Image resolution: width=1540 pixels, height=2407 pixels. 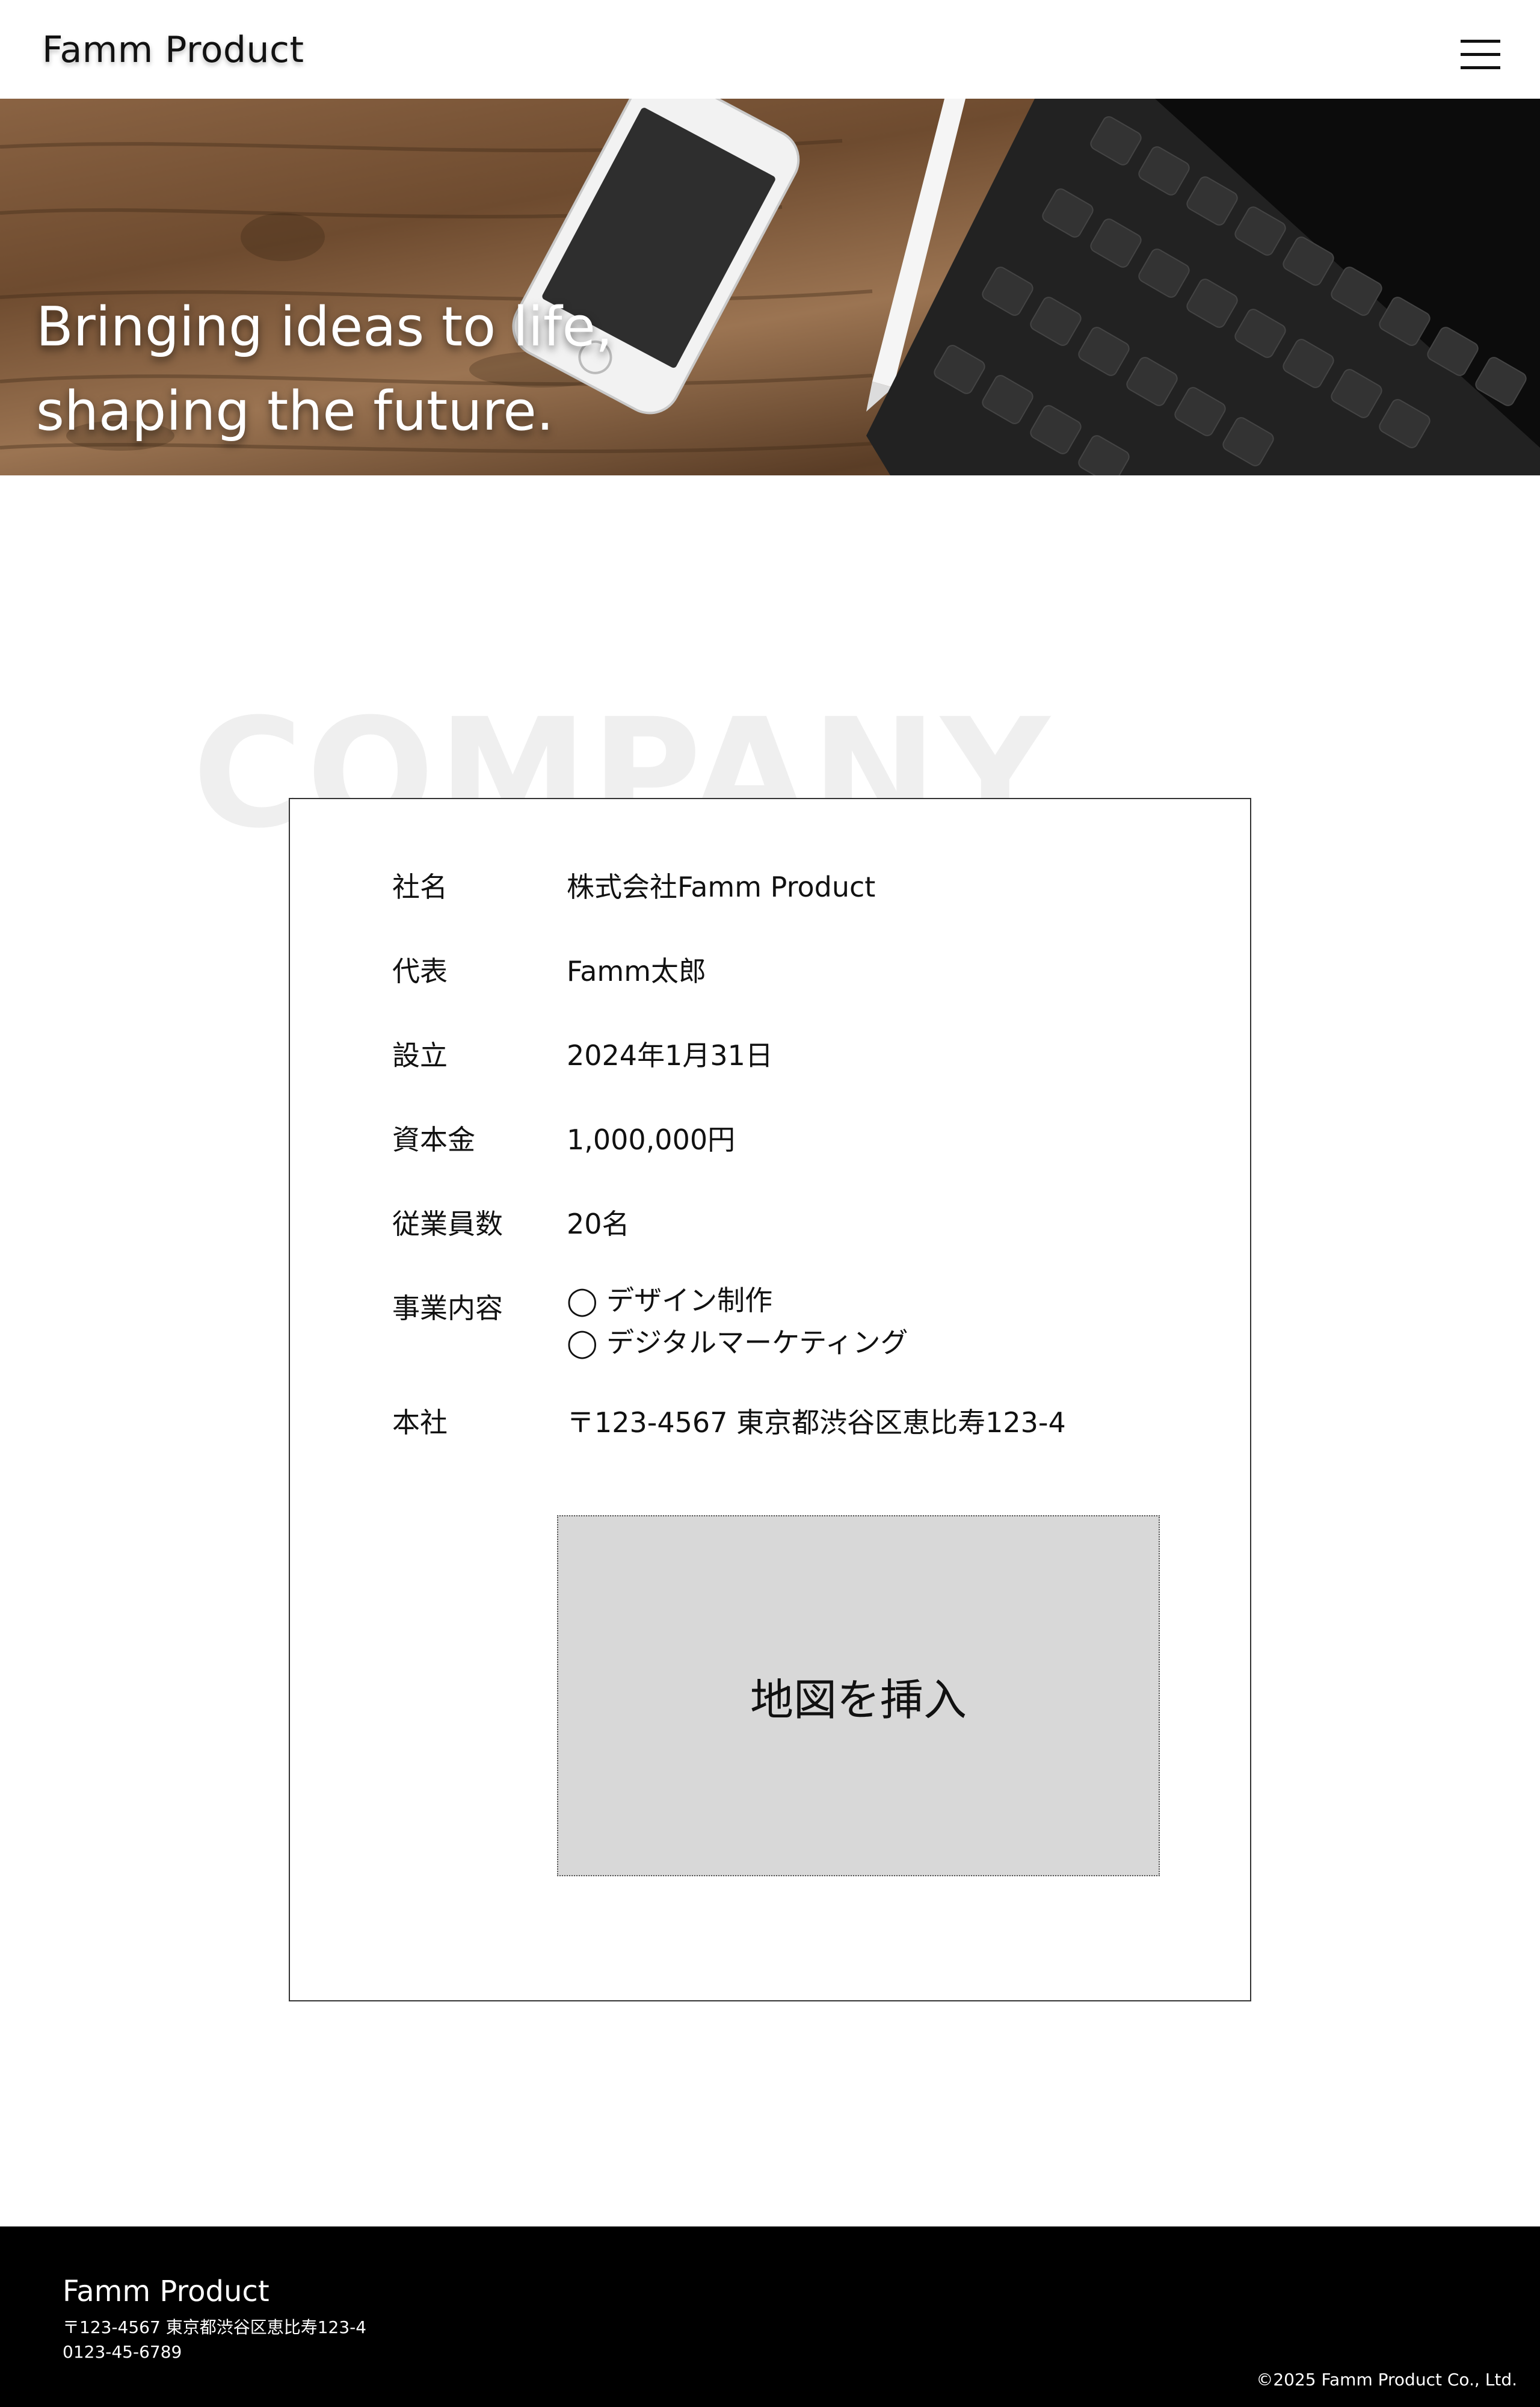 I want to click on row-label: 設立, so click(x=420, y=1055).